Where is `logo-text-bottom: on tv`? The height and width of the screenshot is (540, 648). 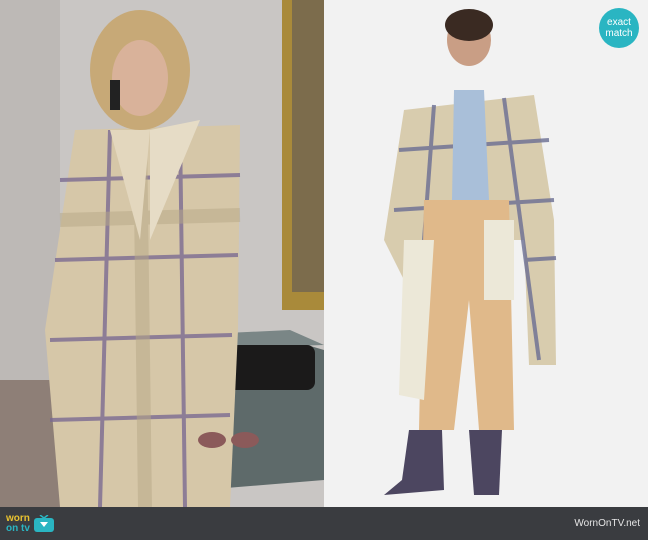 logo-text-bottom: on tv is located at coordinates (18, 528).